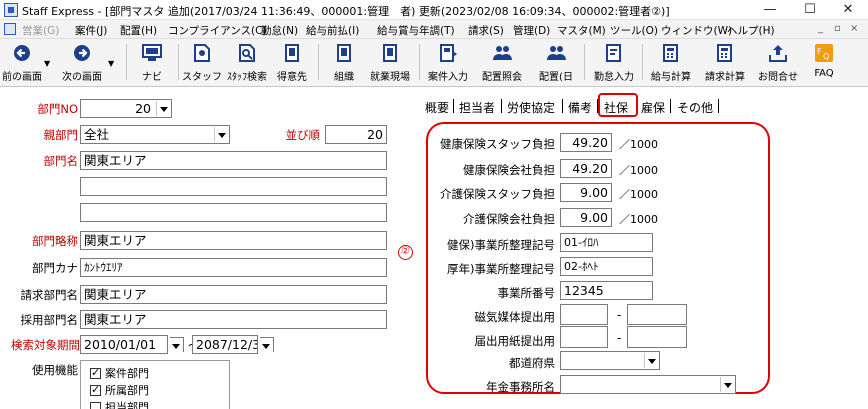 The image size is (868, 409). I want to click on job-input-button: 案件入力, so click(448, 63).